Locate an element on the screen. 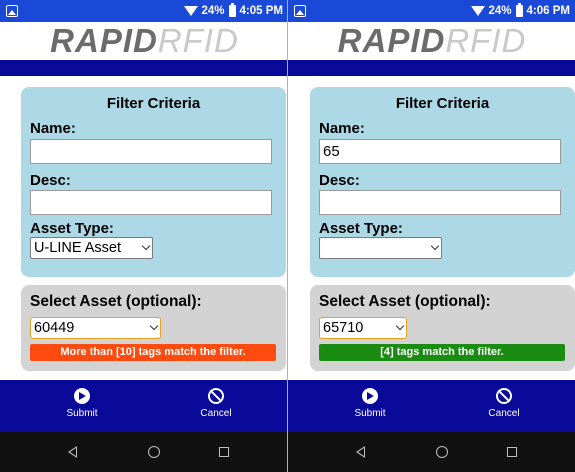  select-asset-dropdown: 65710 is located at coordinates (363, 328).